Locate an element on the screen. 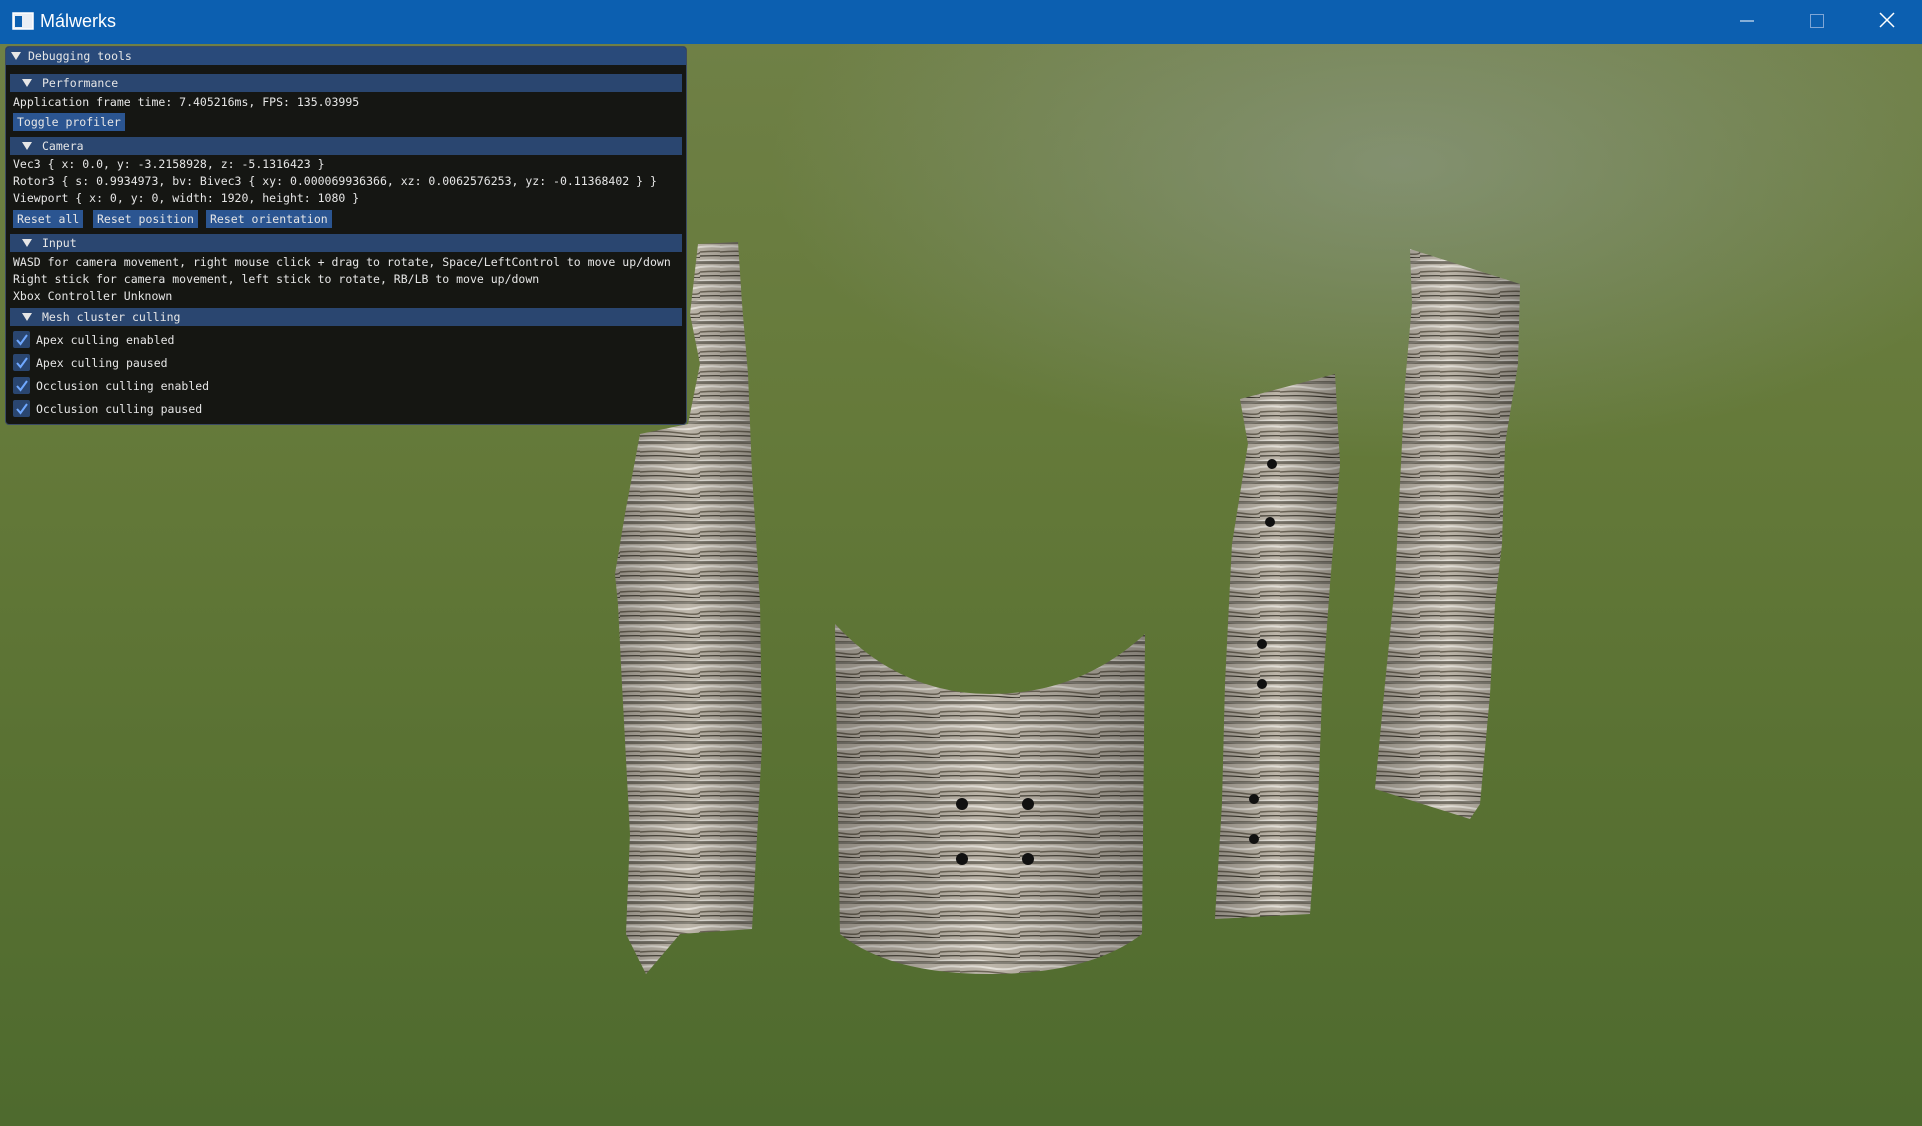 Image resolution: width=1922 pixels, height=1126 pixels. section-performance: Performance is located at coordinates (346, 83).